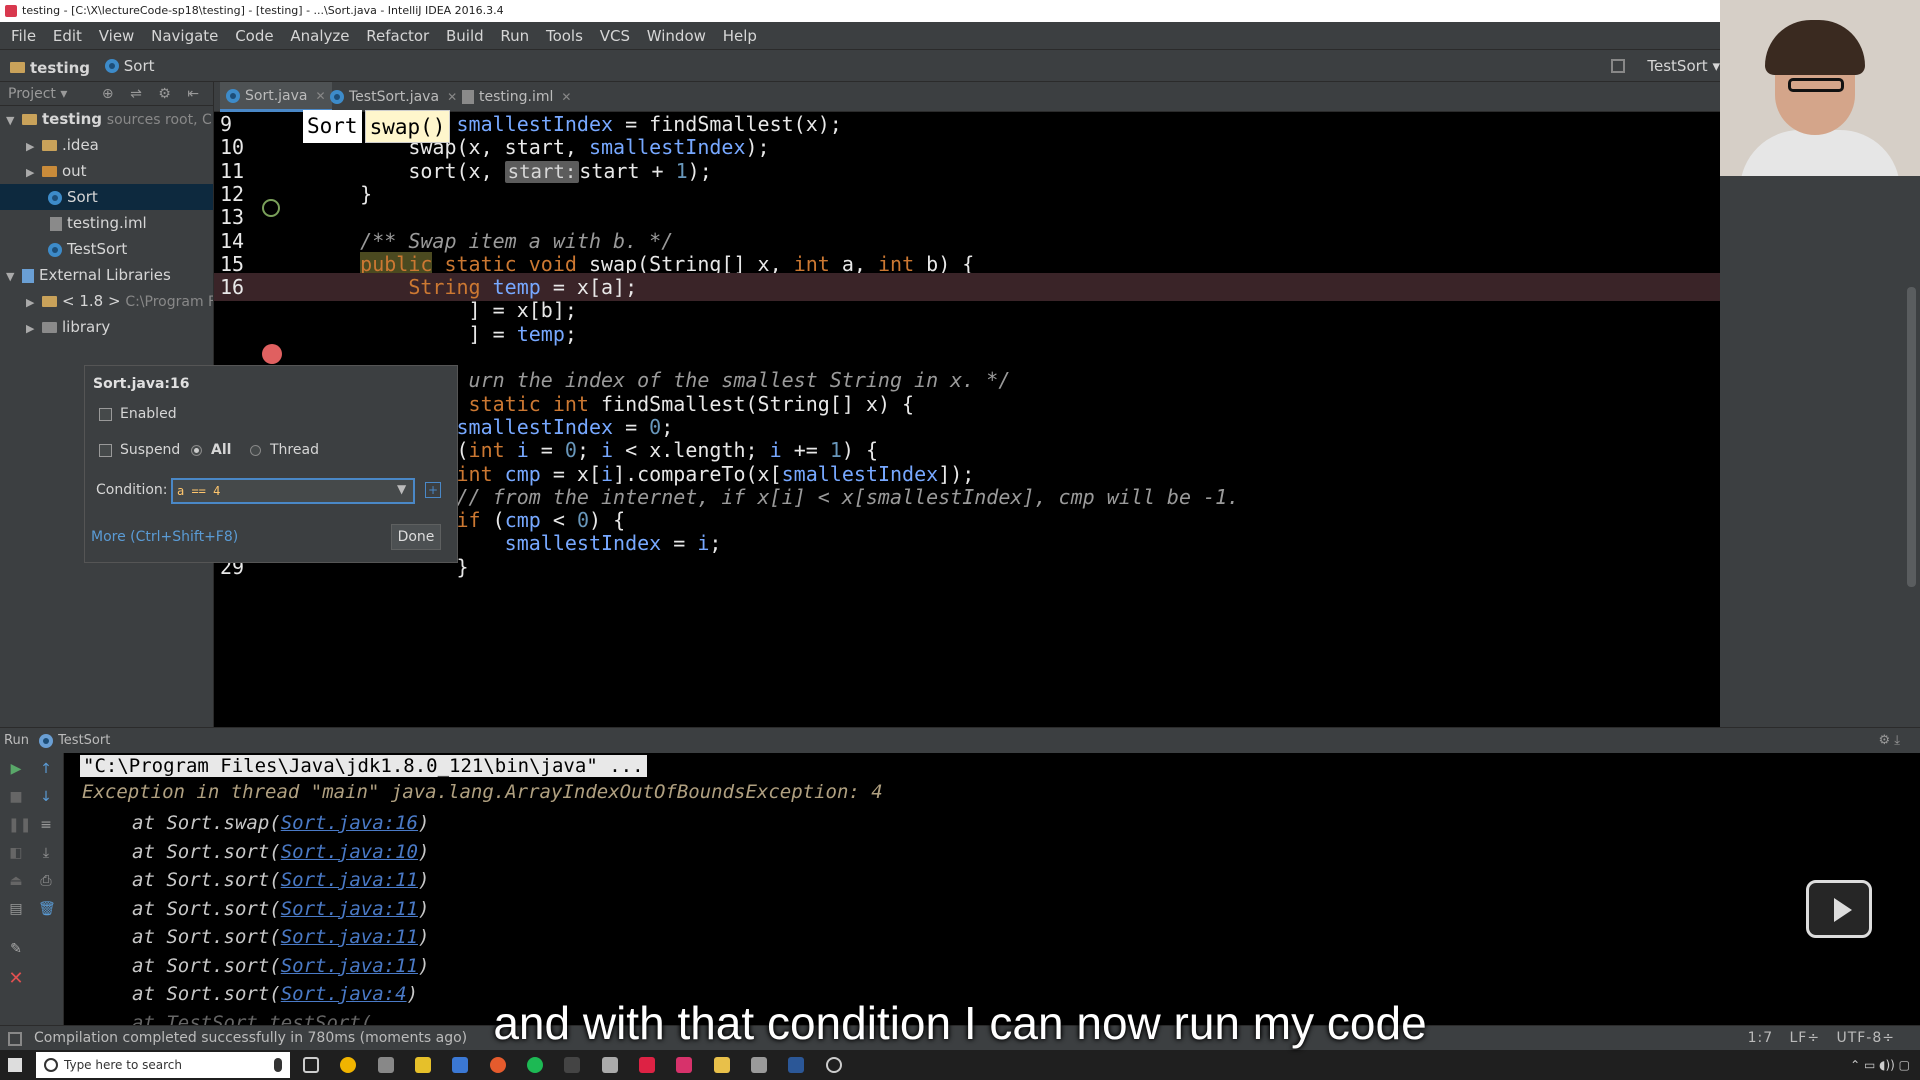  I want to click on tree-item-testing-iml: testing.iml, so click(106, 223).